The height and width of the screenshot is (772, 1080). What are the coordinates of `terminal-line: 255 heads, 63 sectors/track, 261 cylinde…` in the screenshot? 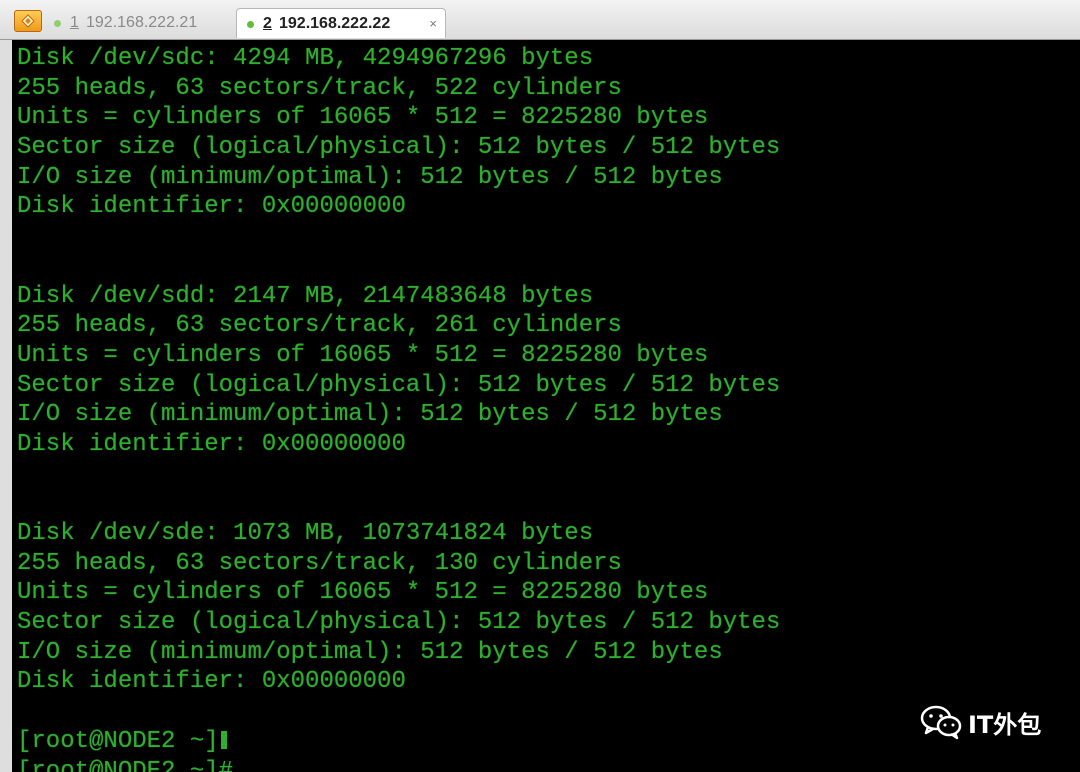 It's located at (319, 326).